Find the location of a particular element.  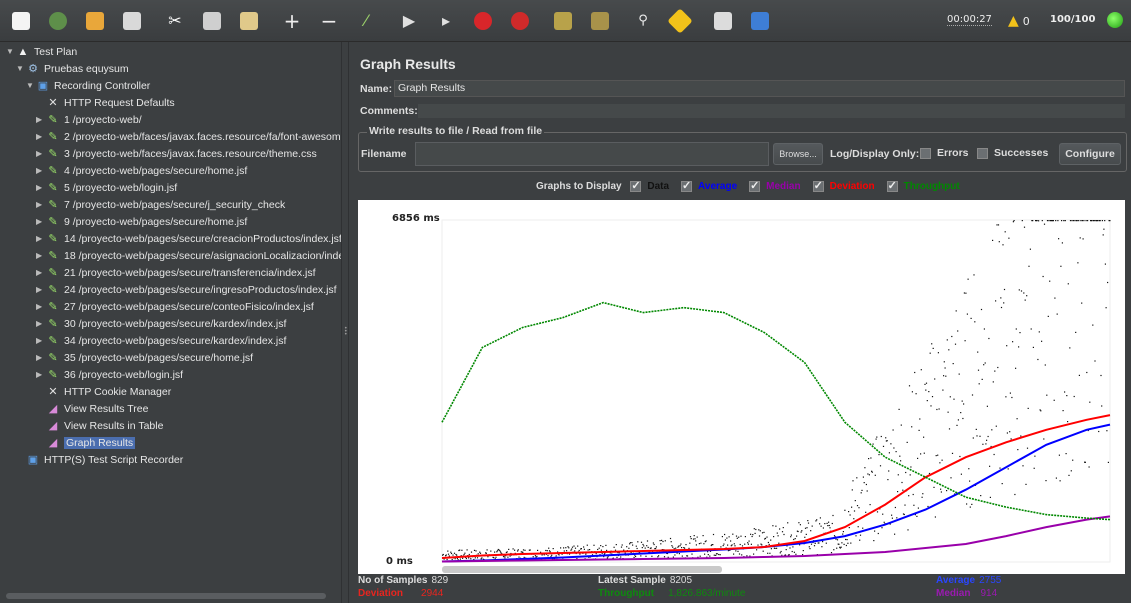

cut-icon: ✂ is located at coordinates (175, 21).